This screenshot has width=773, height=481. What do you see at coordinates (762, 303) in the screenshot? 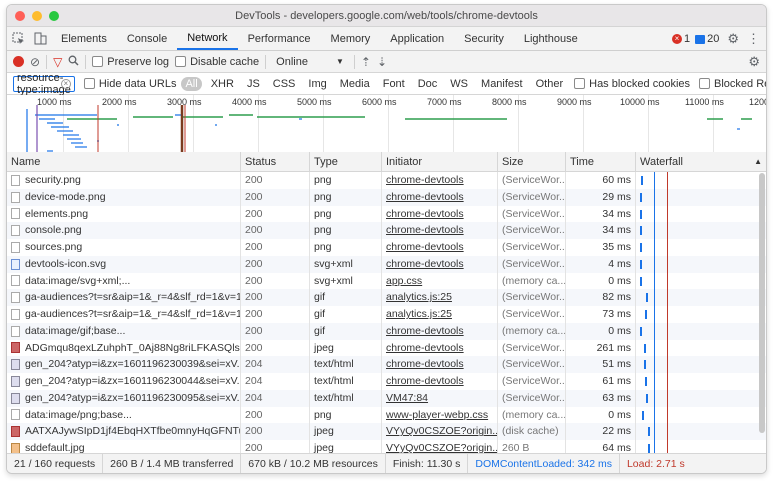
I see `scrollbar-thumb` at bounding box center [762, 303].